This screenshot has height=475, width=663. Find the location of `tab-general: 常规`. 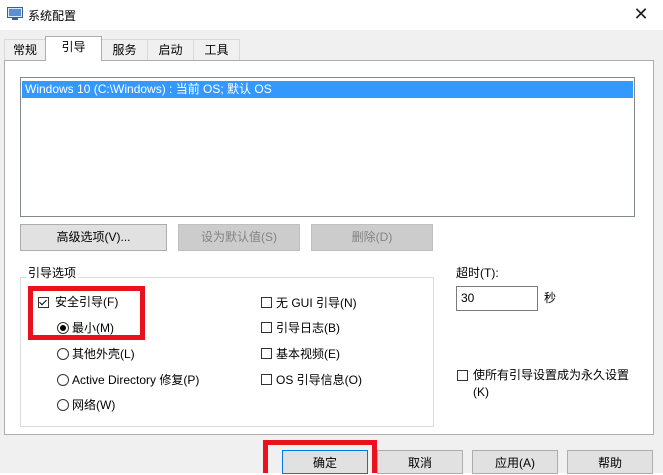

tab-general: 常规 is located at coordinates (25, 49).